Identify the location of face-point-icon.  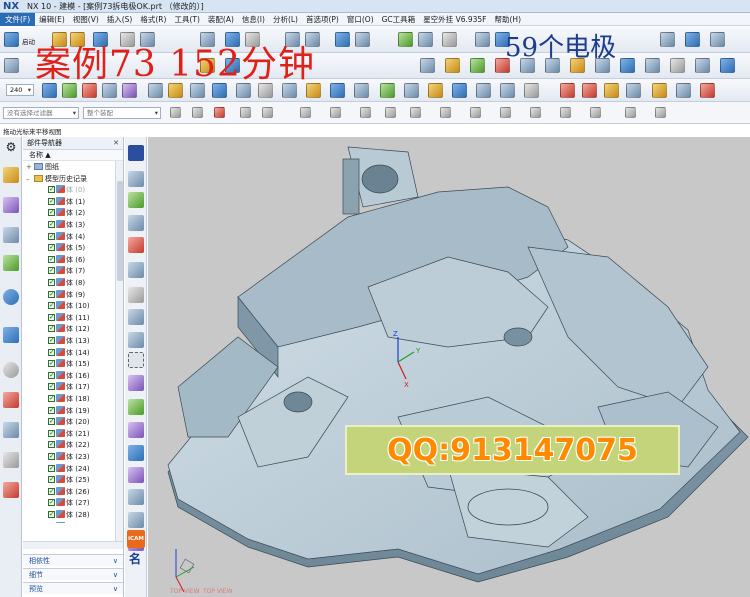
(505, 112).